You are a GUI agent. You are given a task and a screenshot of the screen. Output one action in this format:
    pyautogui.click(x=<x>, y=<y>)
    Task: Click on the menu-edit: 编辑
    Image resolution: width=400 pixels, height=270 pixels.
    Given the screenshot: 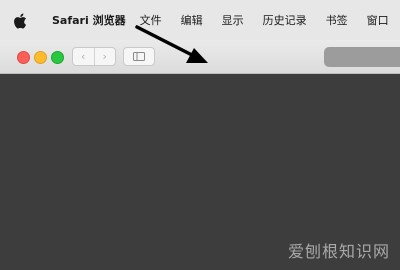 What is the action you would take?
    pyautogui.click(x=192, y=20)
    